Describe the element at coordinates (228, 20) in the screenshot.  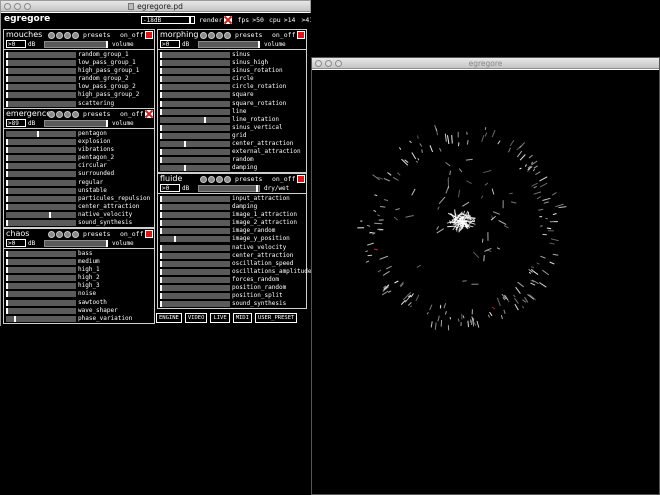
I see `render-toggle` at that location.